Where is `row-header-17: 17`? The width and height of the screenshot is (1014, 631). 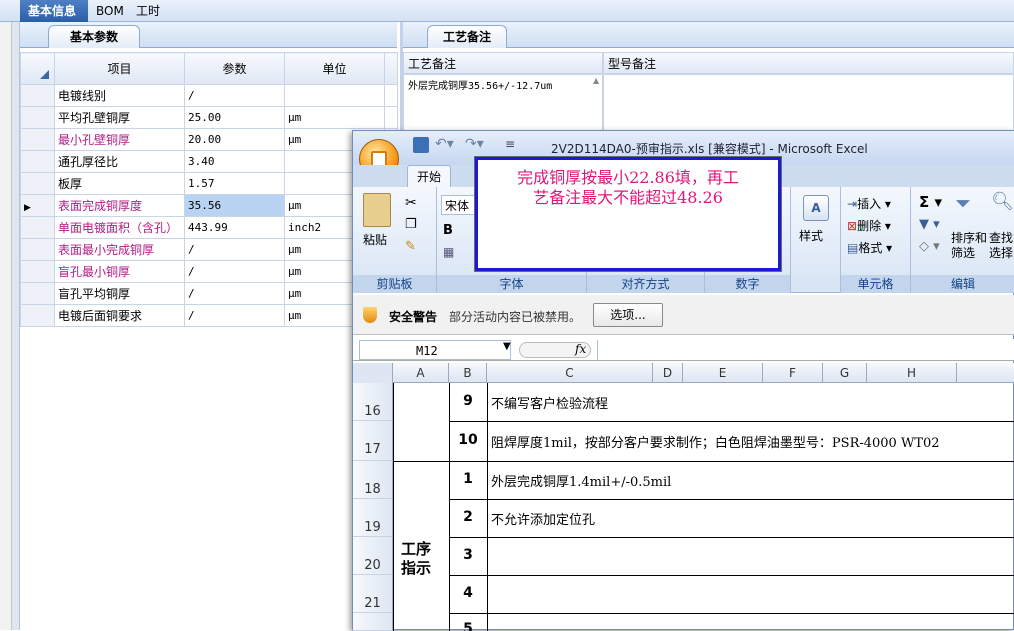 row-header-17: 17 is located at coordinates (373, 441).